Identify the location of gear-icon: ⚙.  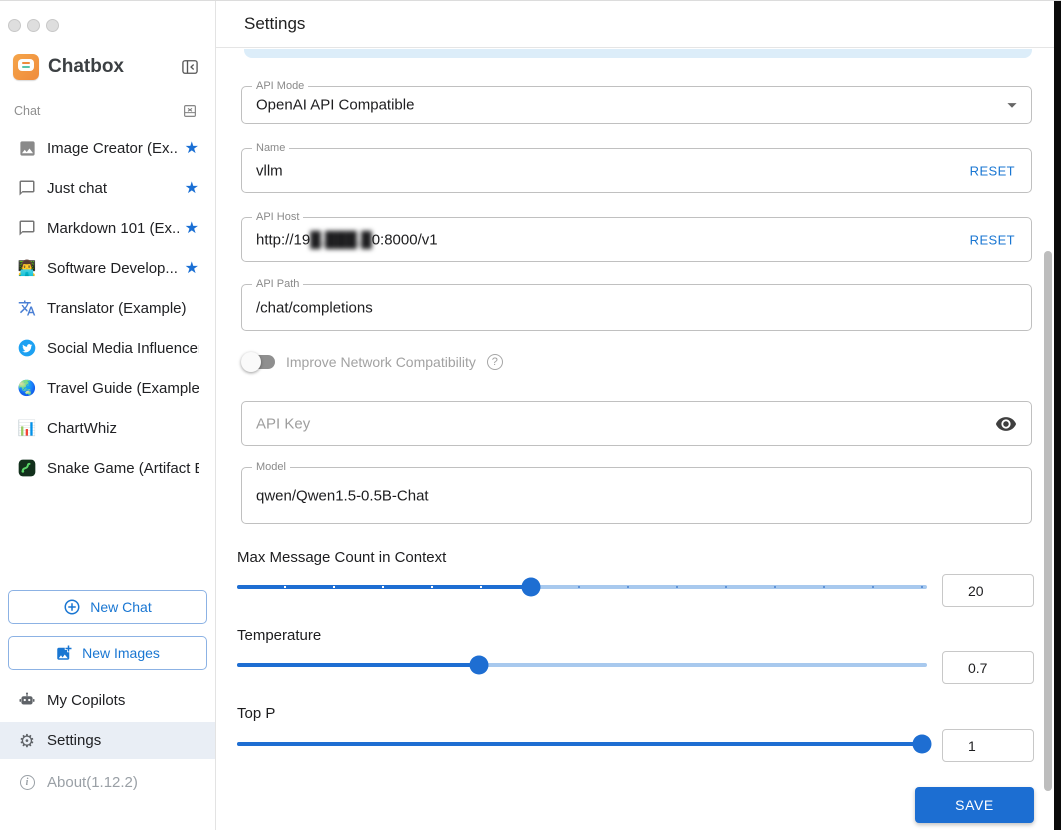
(27, 740).